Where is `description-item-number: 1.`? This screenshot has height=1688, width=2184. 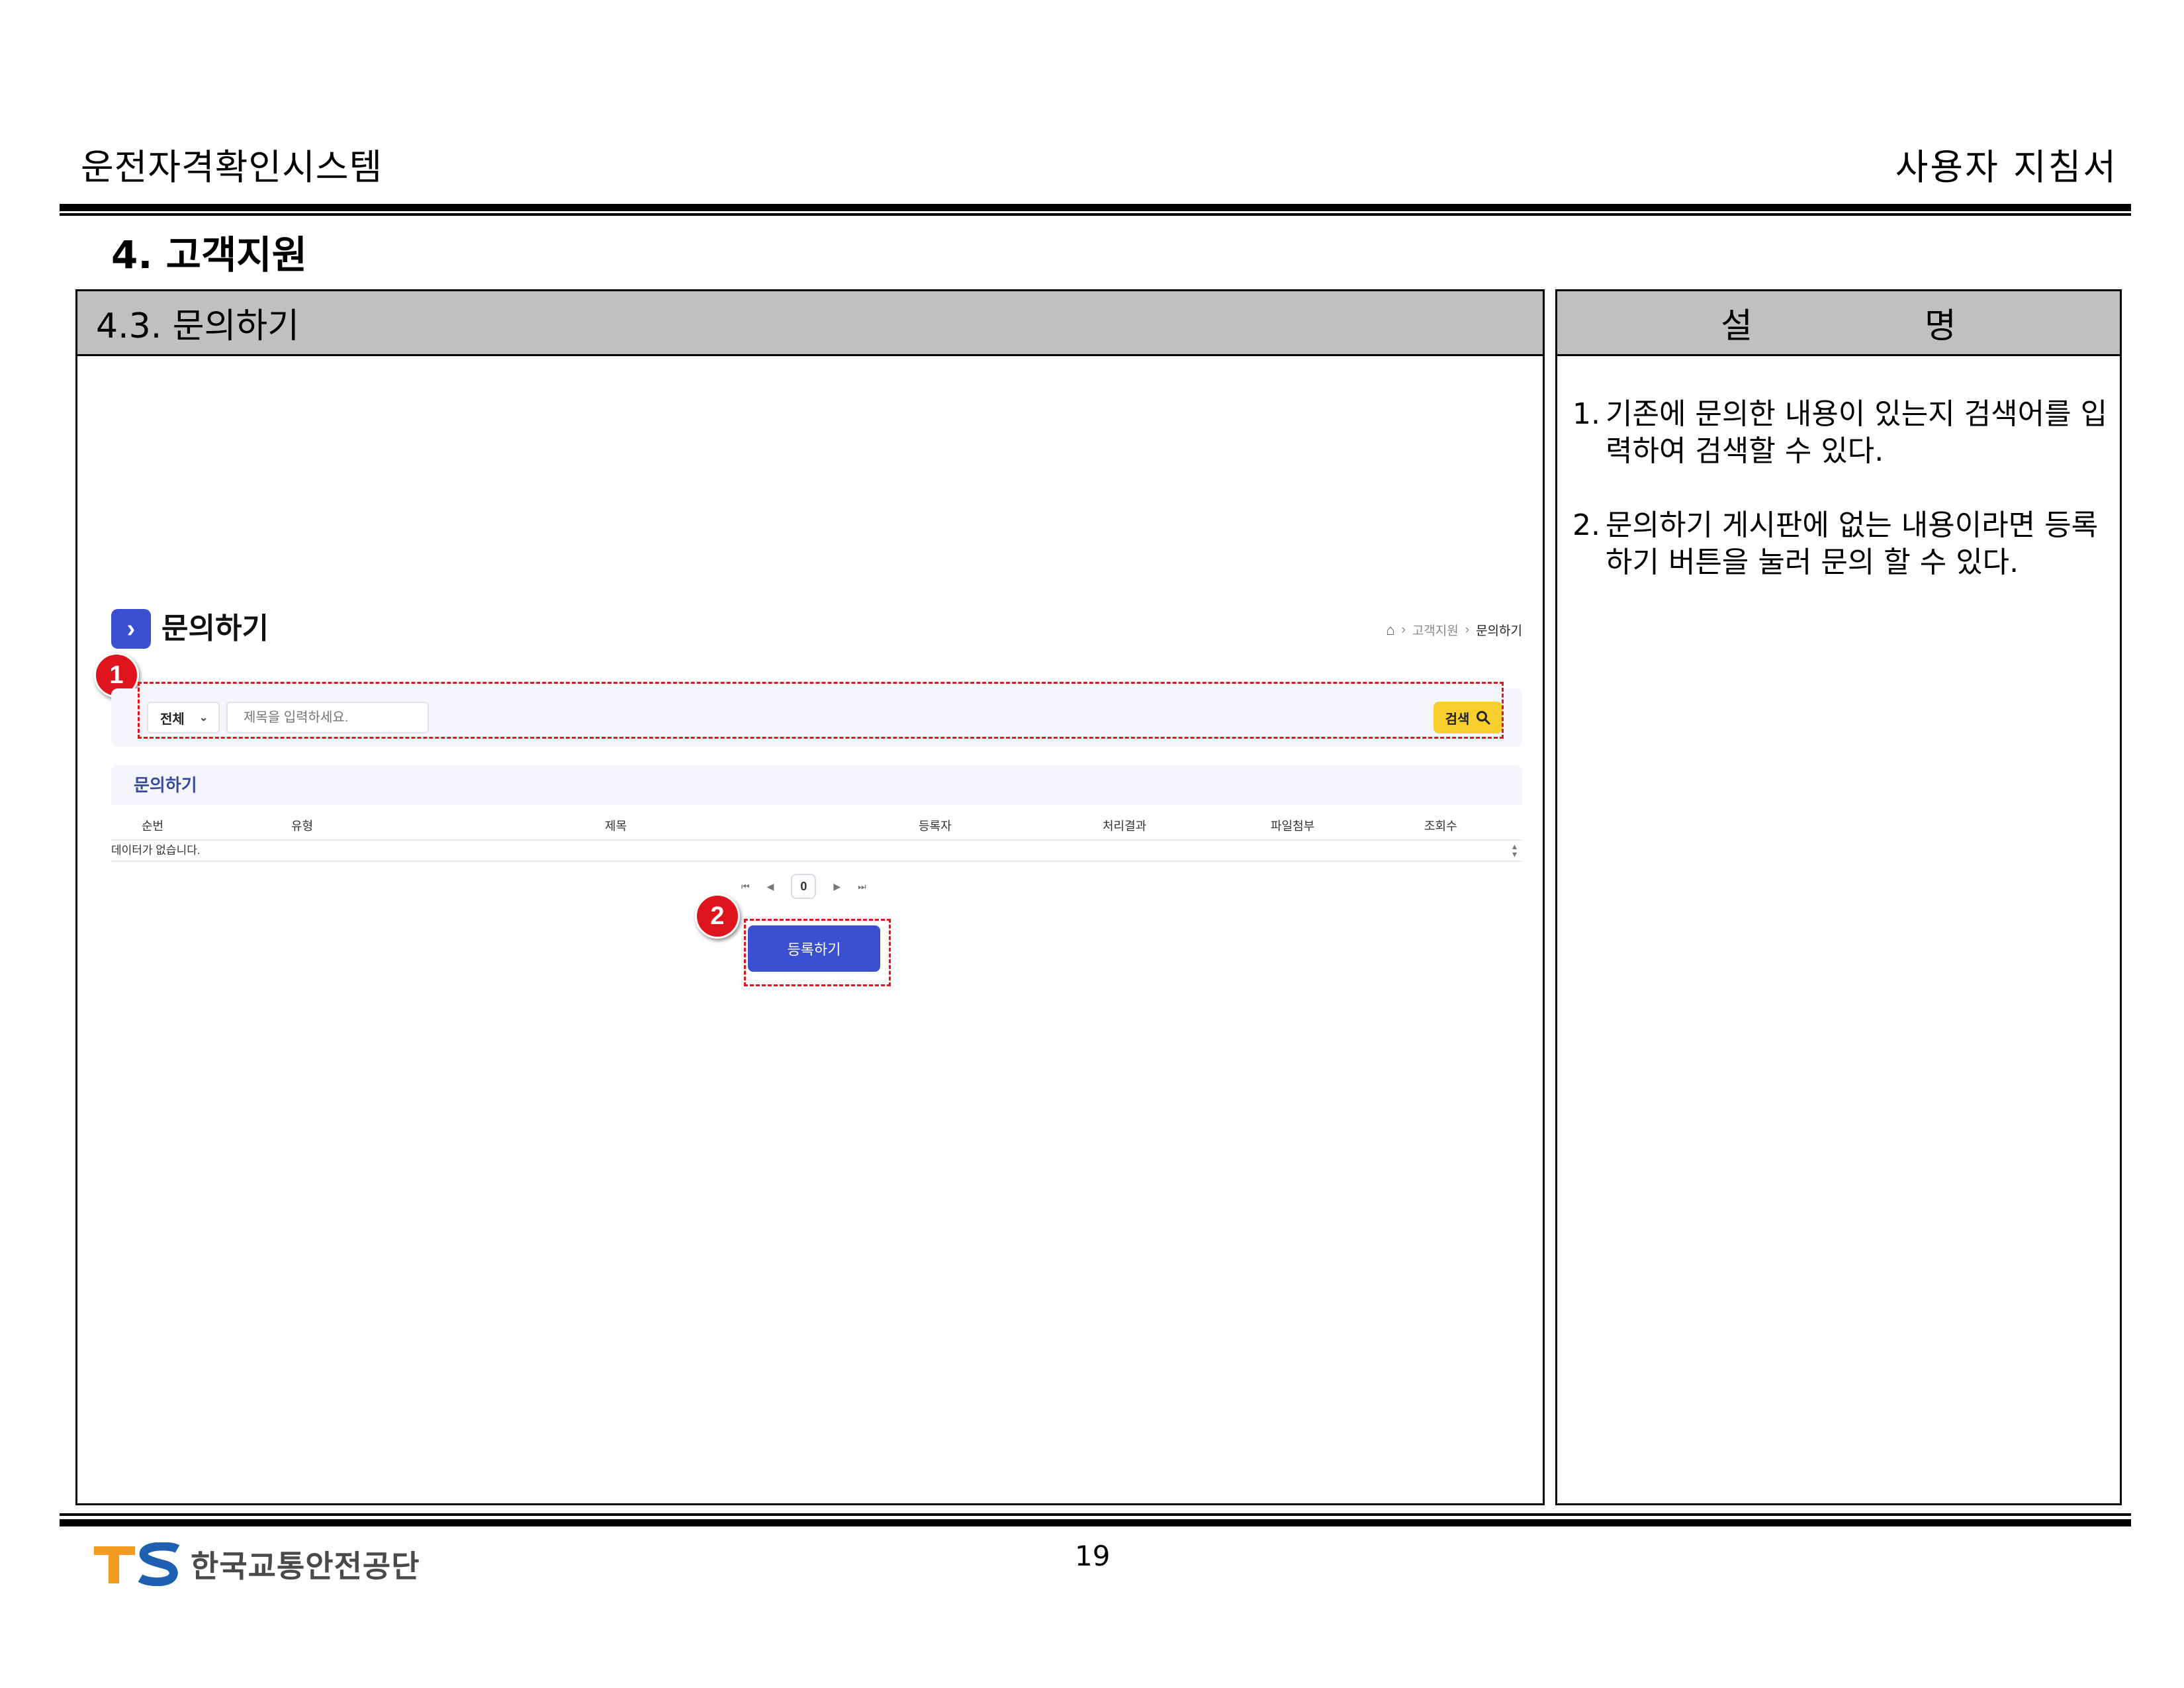 description-item-number: 1. is located at coordinates (1586, 414).